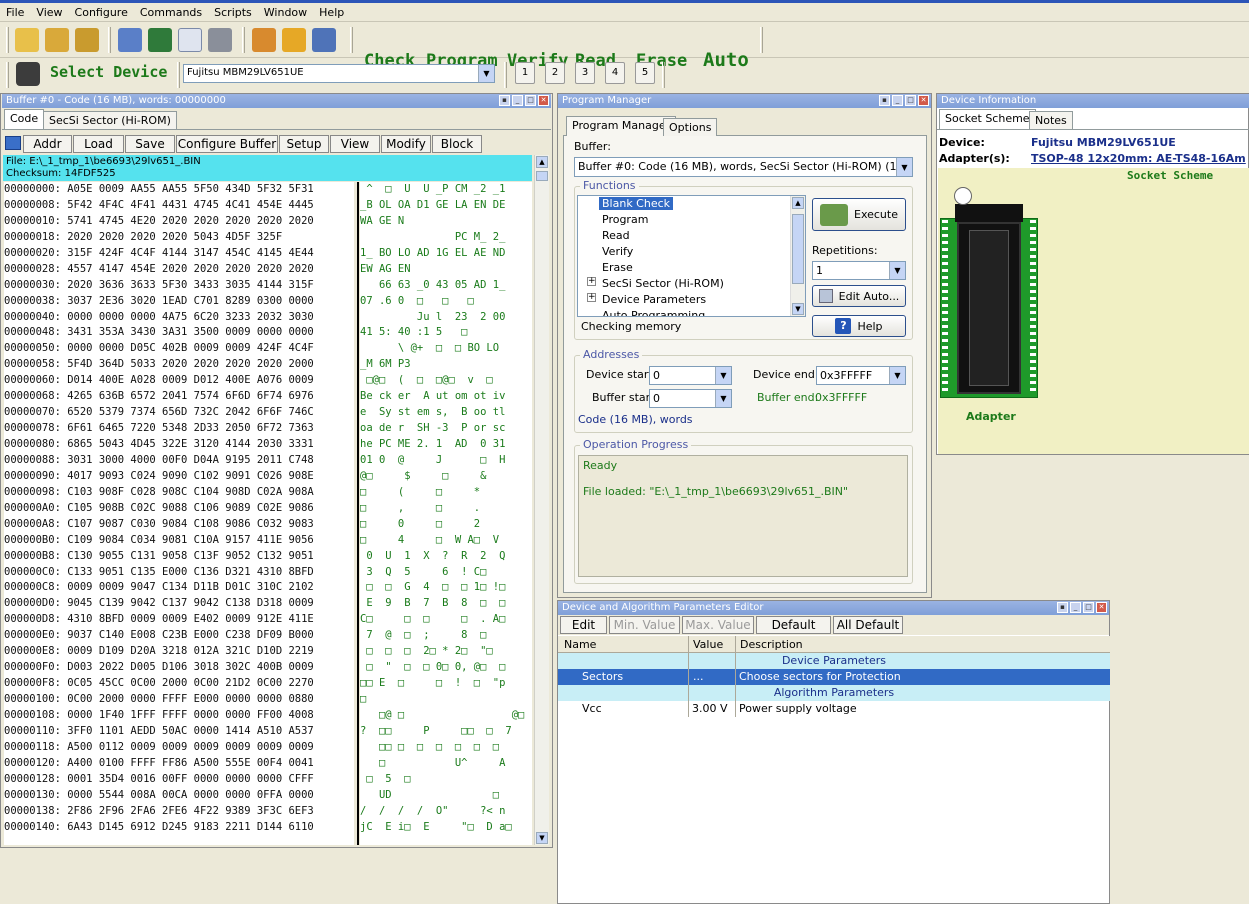 This screenshot has height=904, width=1249. Describe the element at coordinates (718, 625) in the screenshot. I see `max-value-button: Max. Value` at that location.